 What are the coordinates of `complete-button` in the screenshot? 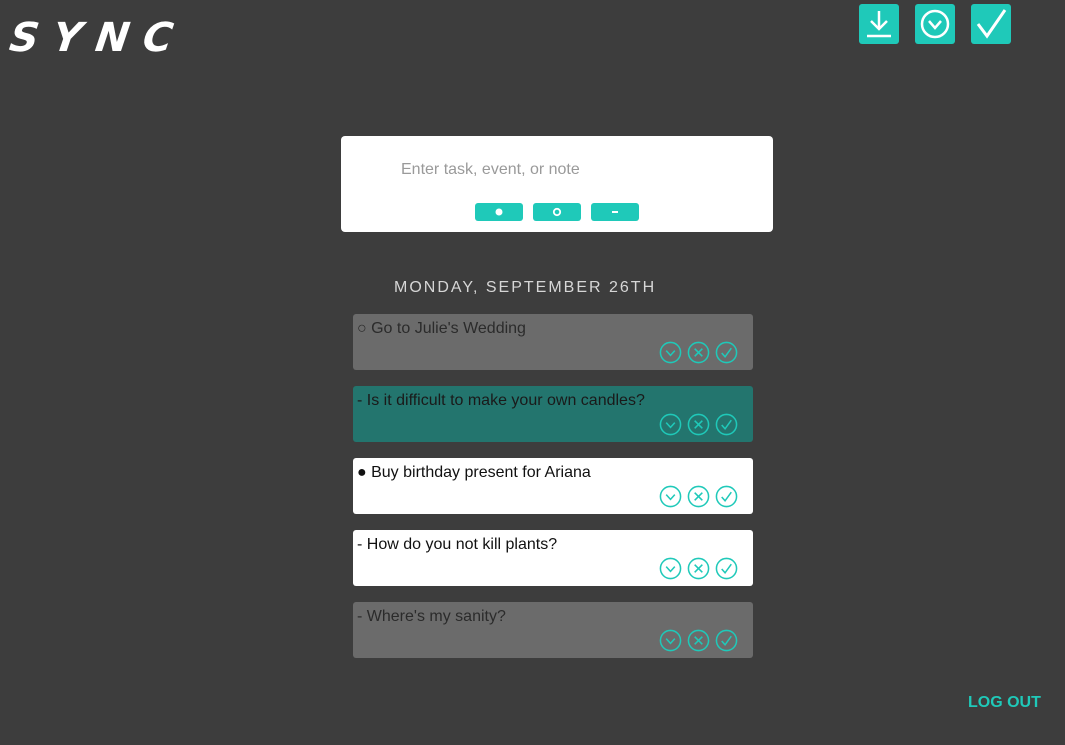 It's located at (991, 24).